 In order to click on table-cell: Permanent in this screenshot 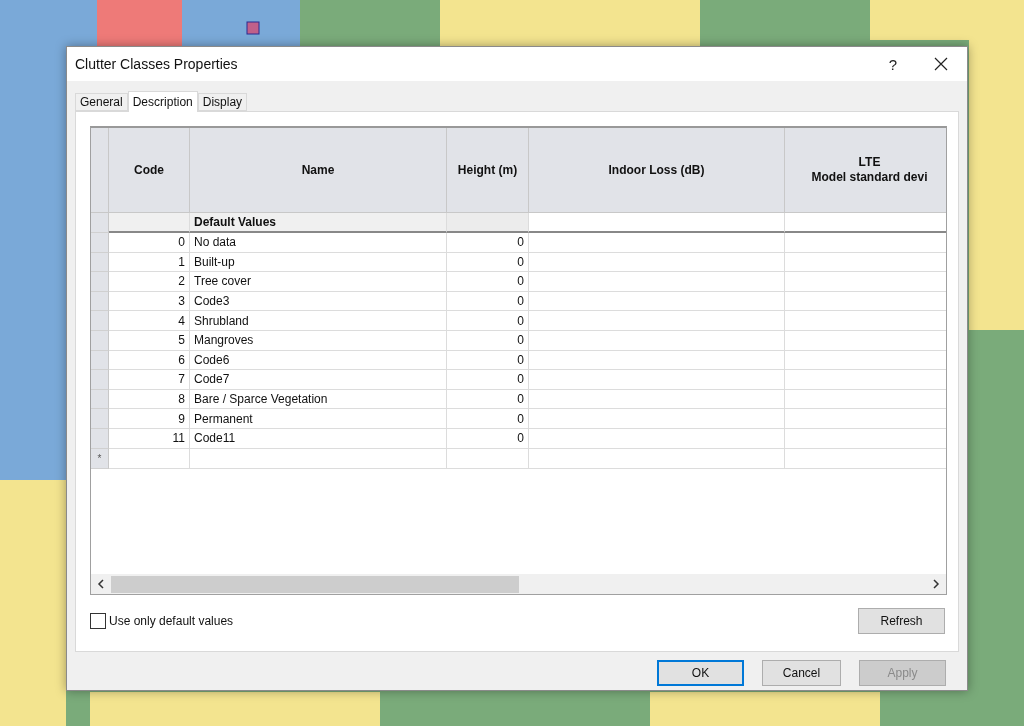, I will do `click(318, 419)`.